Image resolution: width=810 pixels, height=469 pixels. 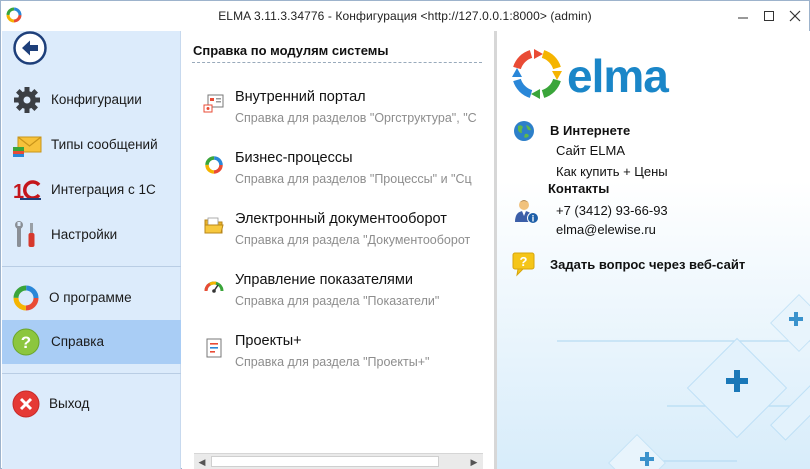 I want to click on sidebar-item-label: Настройки, so click(x=84, y=234).